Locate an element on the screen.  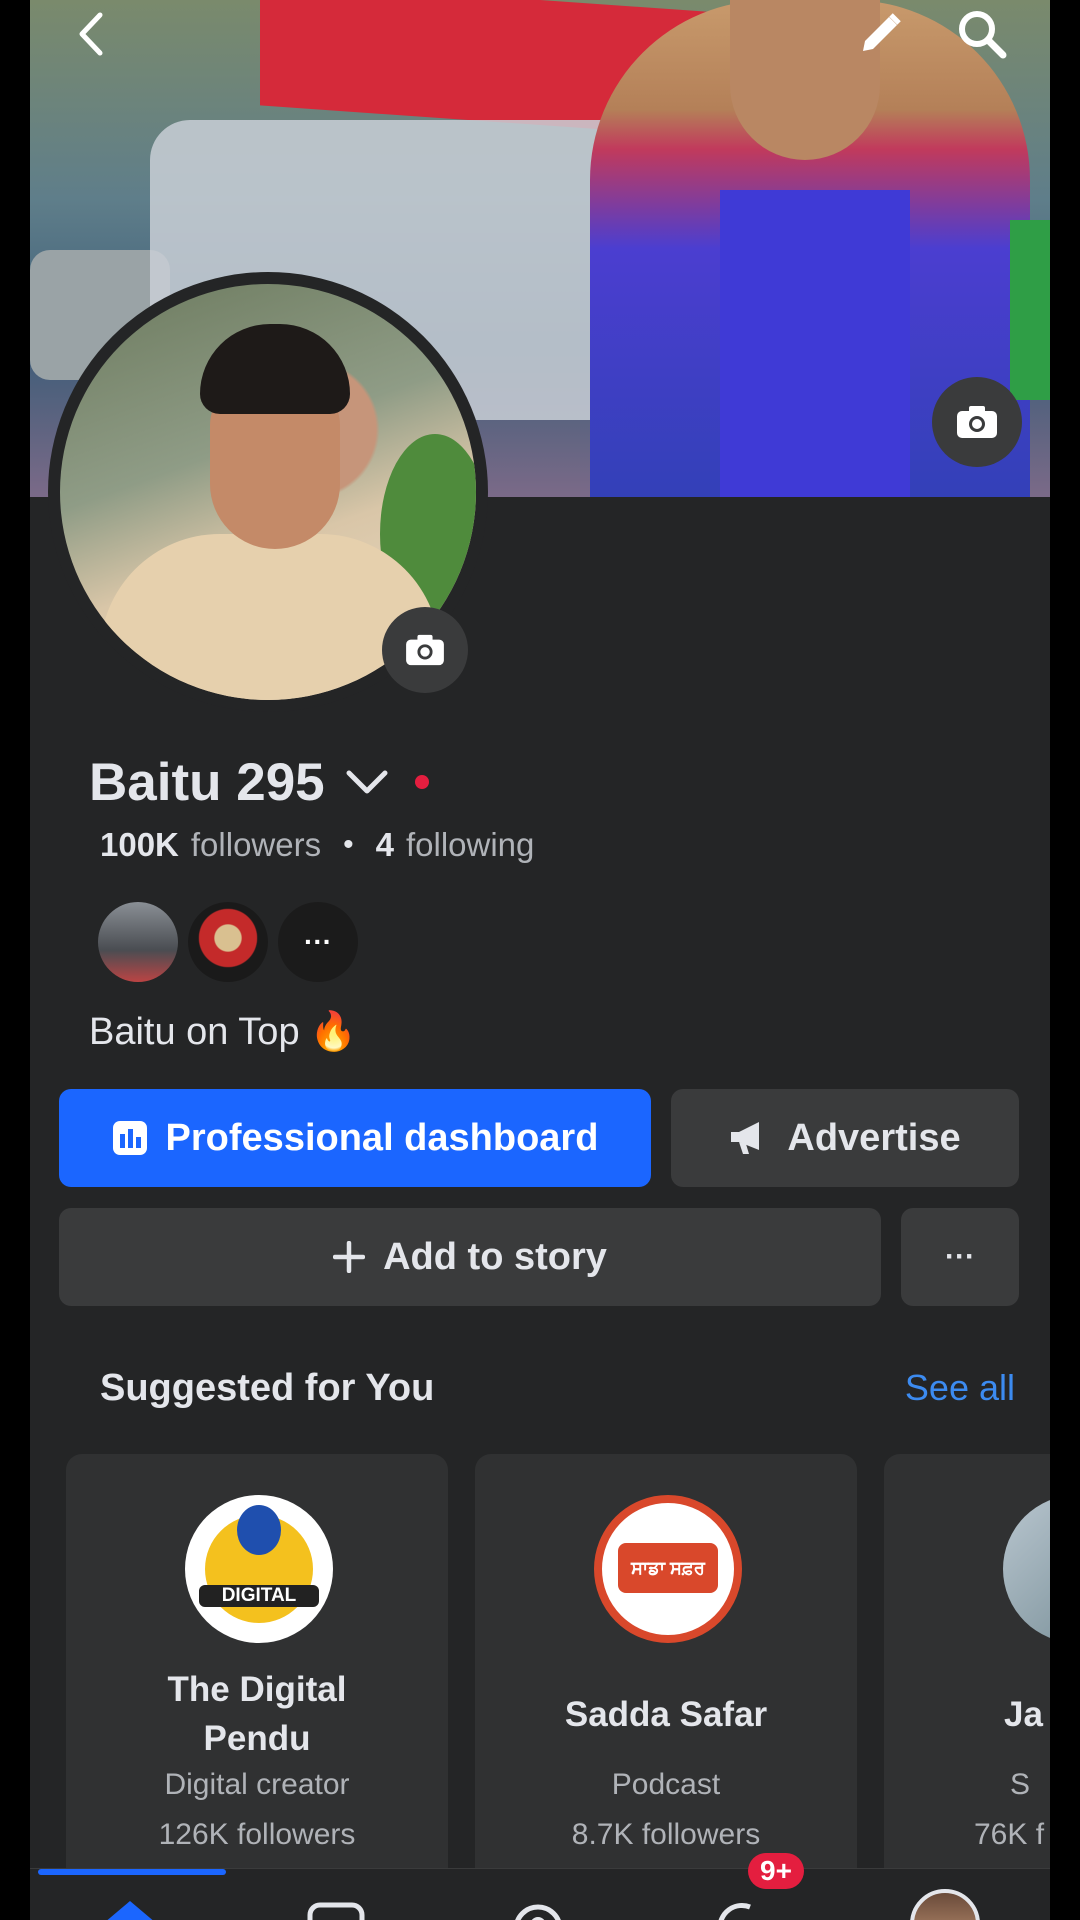
suggested-name: Sadda Safar is located at coordinates (666, 1714).